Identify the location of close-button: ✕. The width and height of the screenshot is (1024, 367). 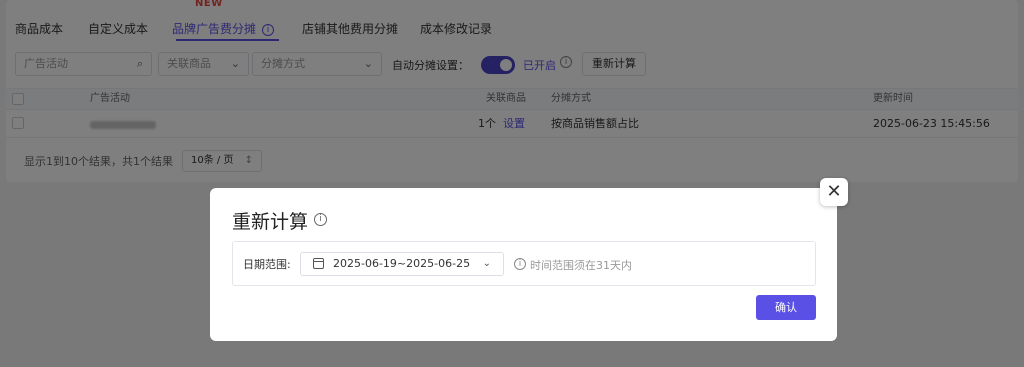
(834, 192).